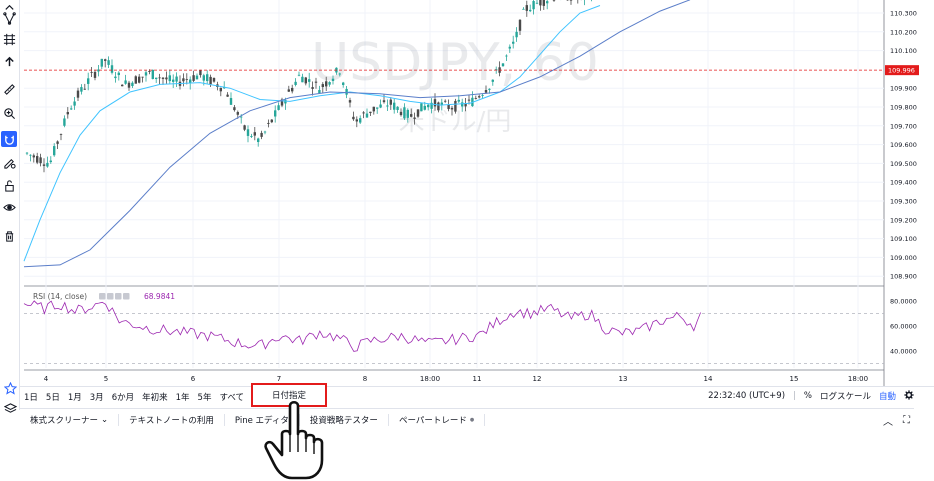  Describe the element at coordinates (903, 51) in the screenshot. I see `price-tick-label: 110.100` at that location.